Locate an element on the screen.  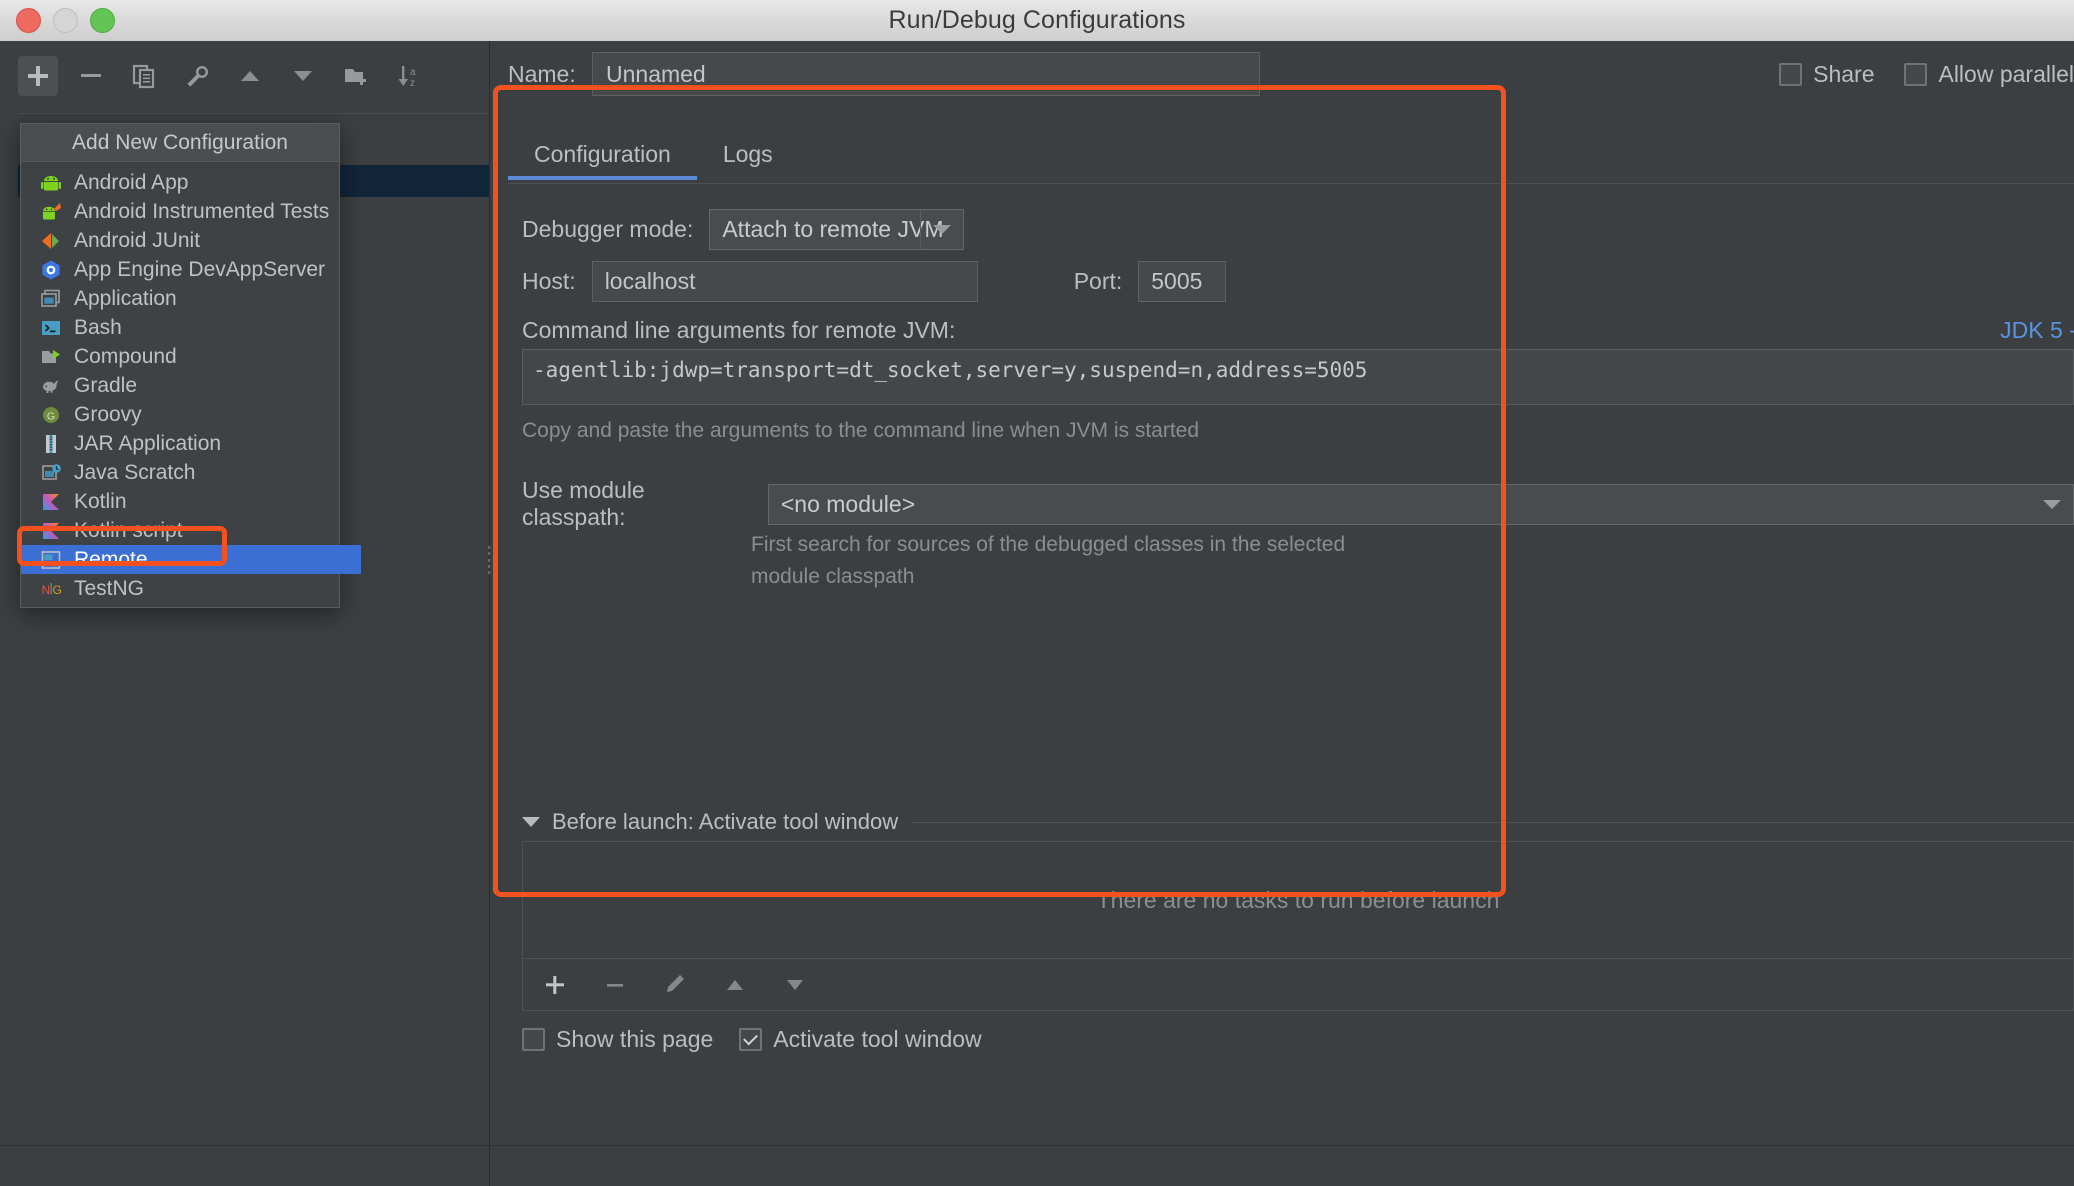
menu-item-remote-highlight-extension is located at coordinates (350, 559).